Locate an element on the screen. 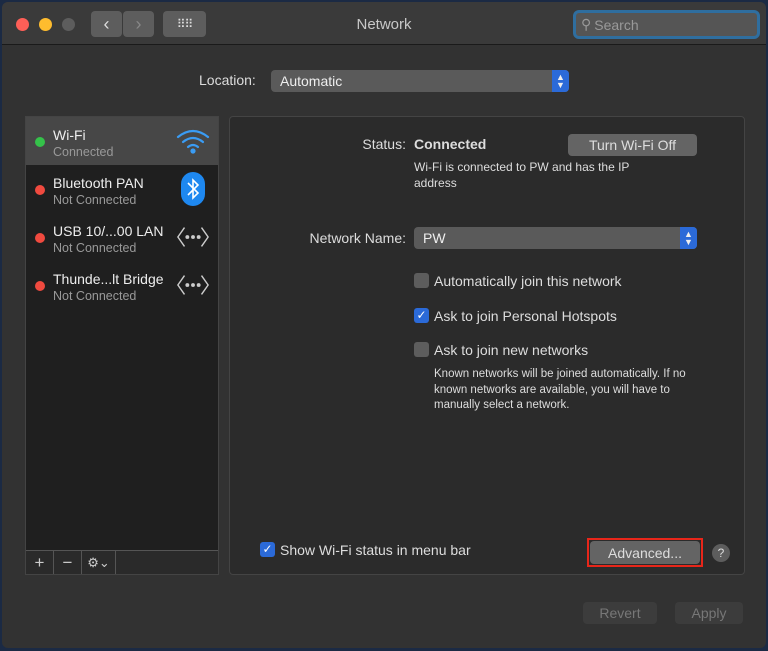 This screenshot has width=768, height=651. title-bar: ‹ › ⠿⠿ Network ⚲ Search is located at coordinates (384, 23).